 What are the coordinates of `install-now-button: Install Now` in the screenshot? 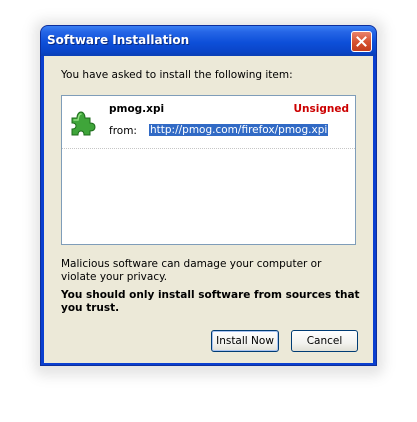 It's located at (245, 341).